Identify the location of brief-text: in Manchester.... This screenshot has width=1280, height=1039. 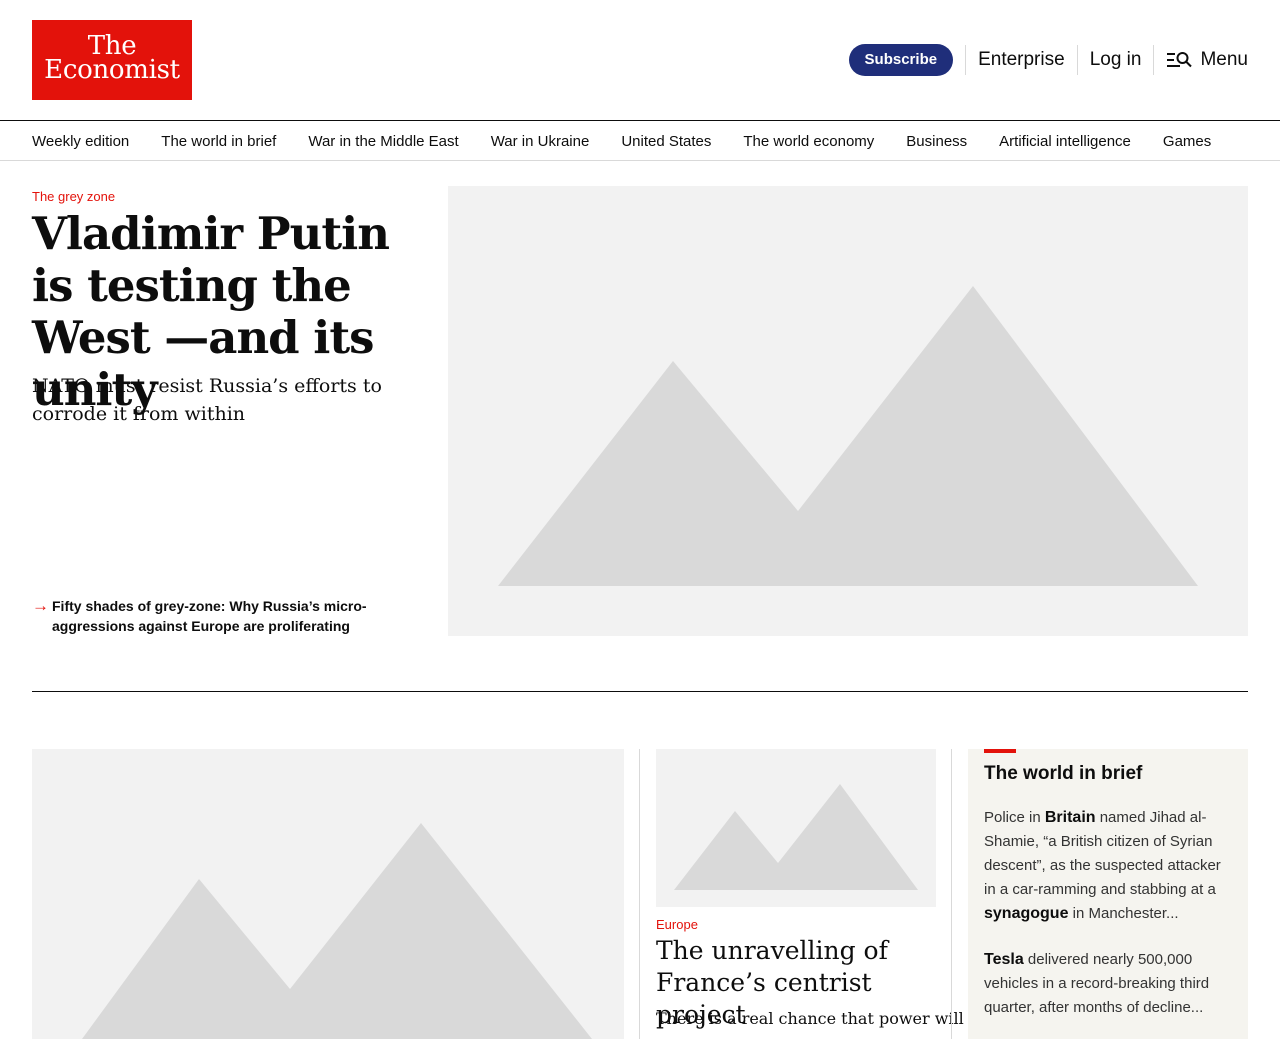
(1123, 913).